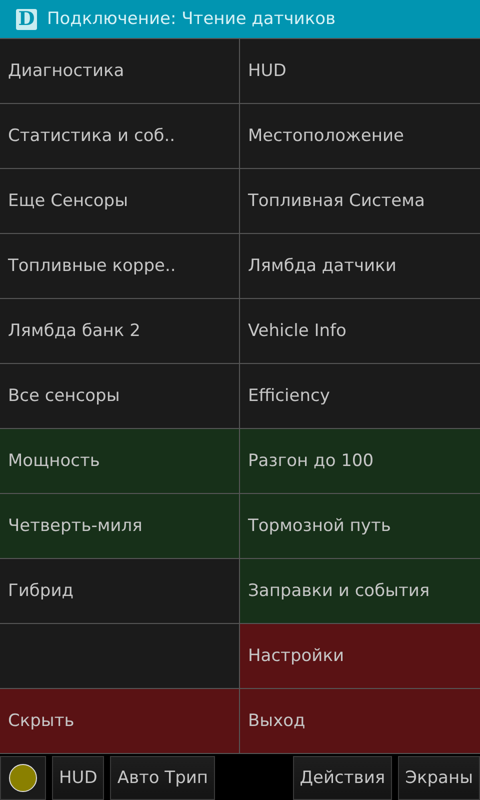 This screenshot has height=800, width=480. What do you see at coordinates (120, 396) in the screenshot?
I see `menu-tile: Все сенсоры` at bounding box center [120, 396].